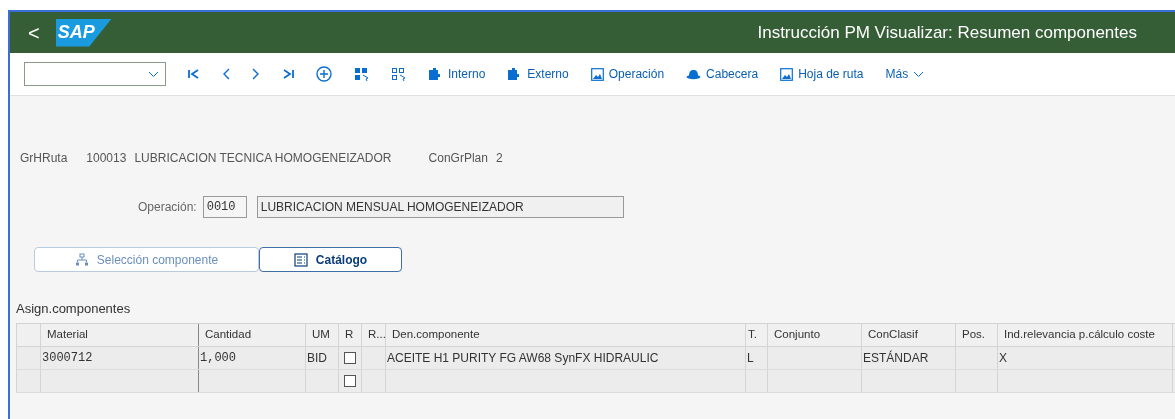 This screenshot has height=419, width=1175. I want to click on operation-description-field: LUBRICACION MENSUAL HOMOGENEIZADOR, so click(440, 207).